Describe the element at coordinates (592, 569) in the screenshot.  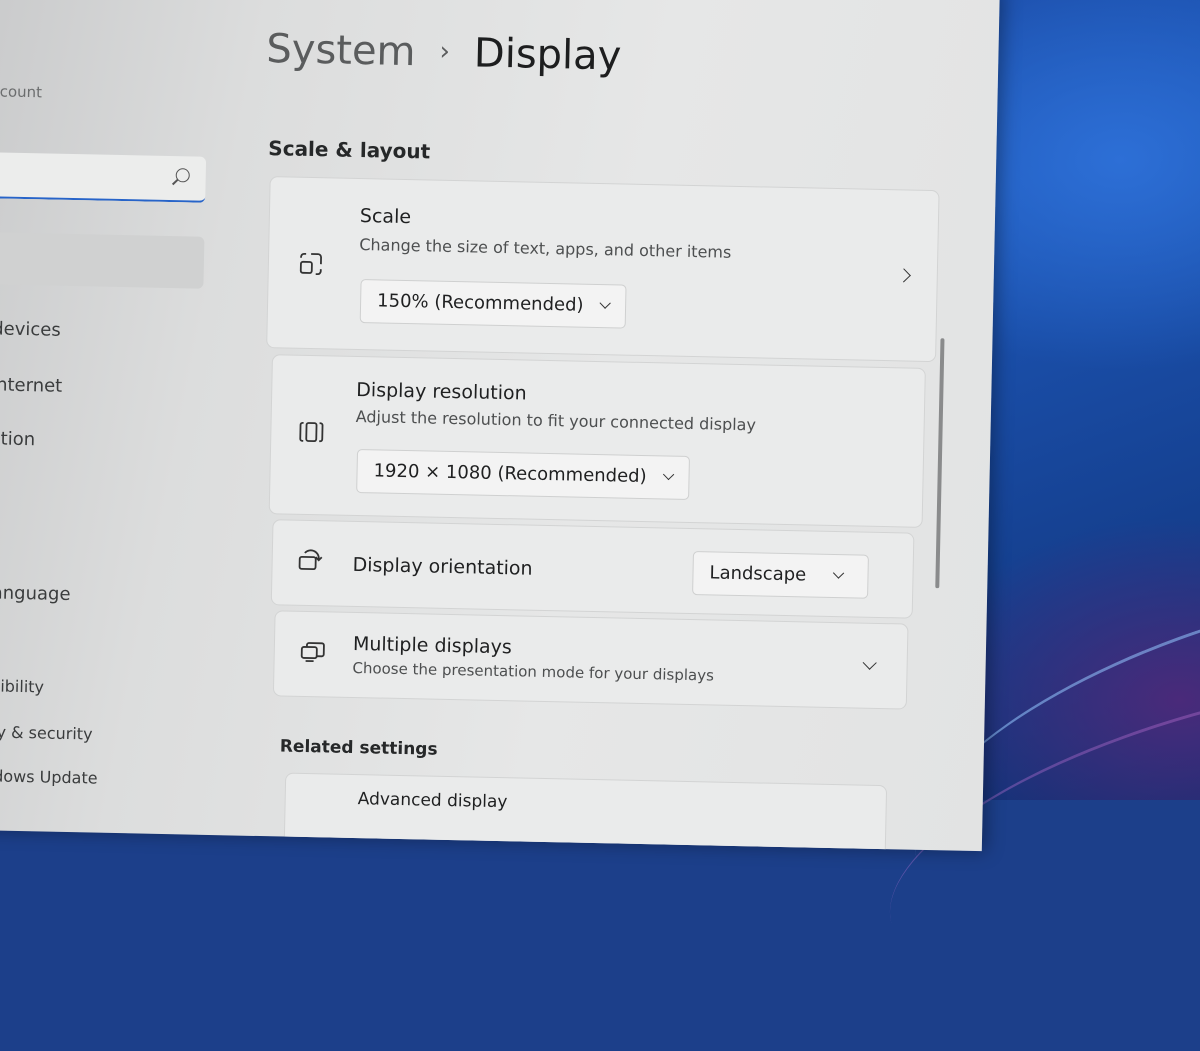
I see `orientation-card: Display orientation Landscape` at that location.